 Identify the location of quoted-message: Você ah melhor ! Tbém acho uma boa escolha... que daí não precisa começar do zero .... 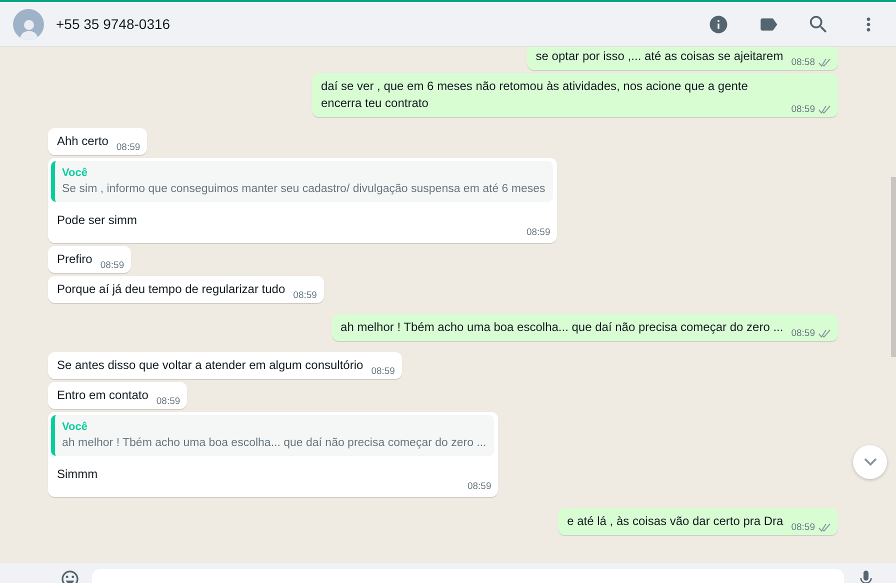
(272, 435).